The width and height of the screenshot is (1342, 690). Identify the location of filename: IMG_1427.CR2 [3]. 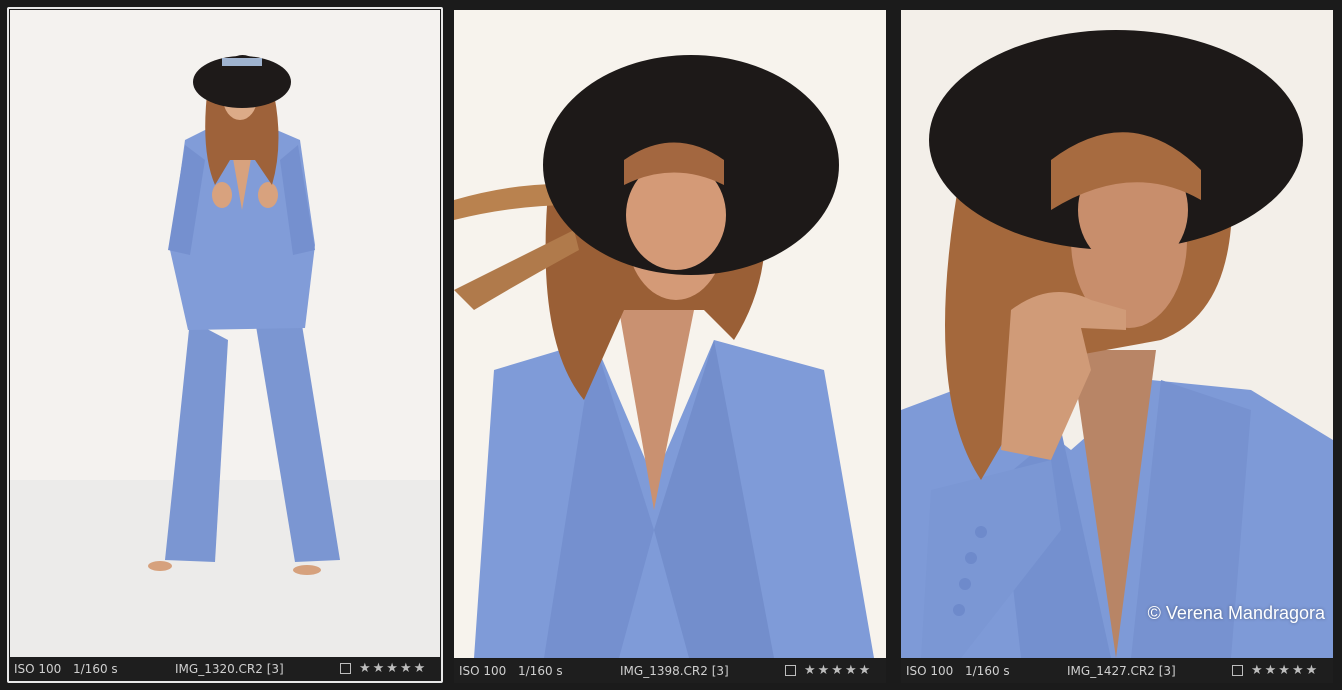
(1121, 671).